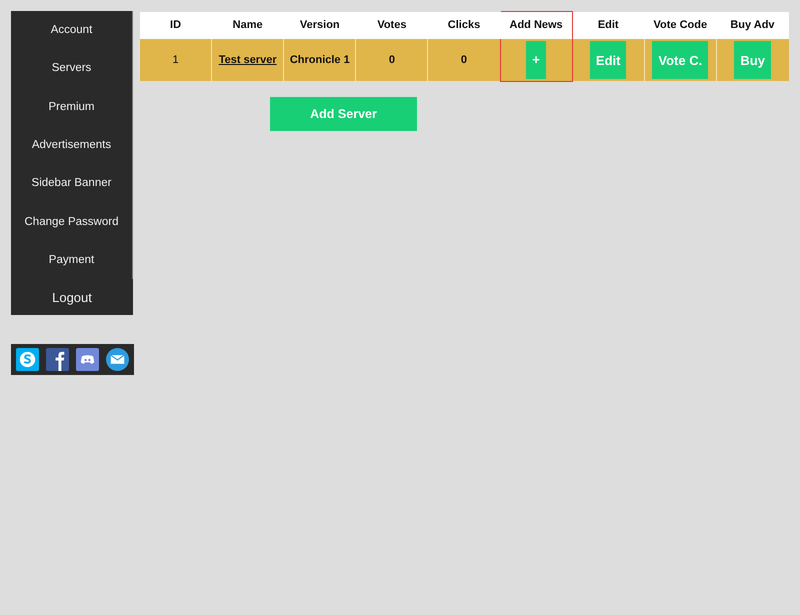  Describe the element at coordinates (87, 360) in the screenshot. I see `discord-icon` at that location.